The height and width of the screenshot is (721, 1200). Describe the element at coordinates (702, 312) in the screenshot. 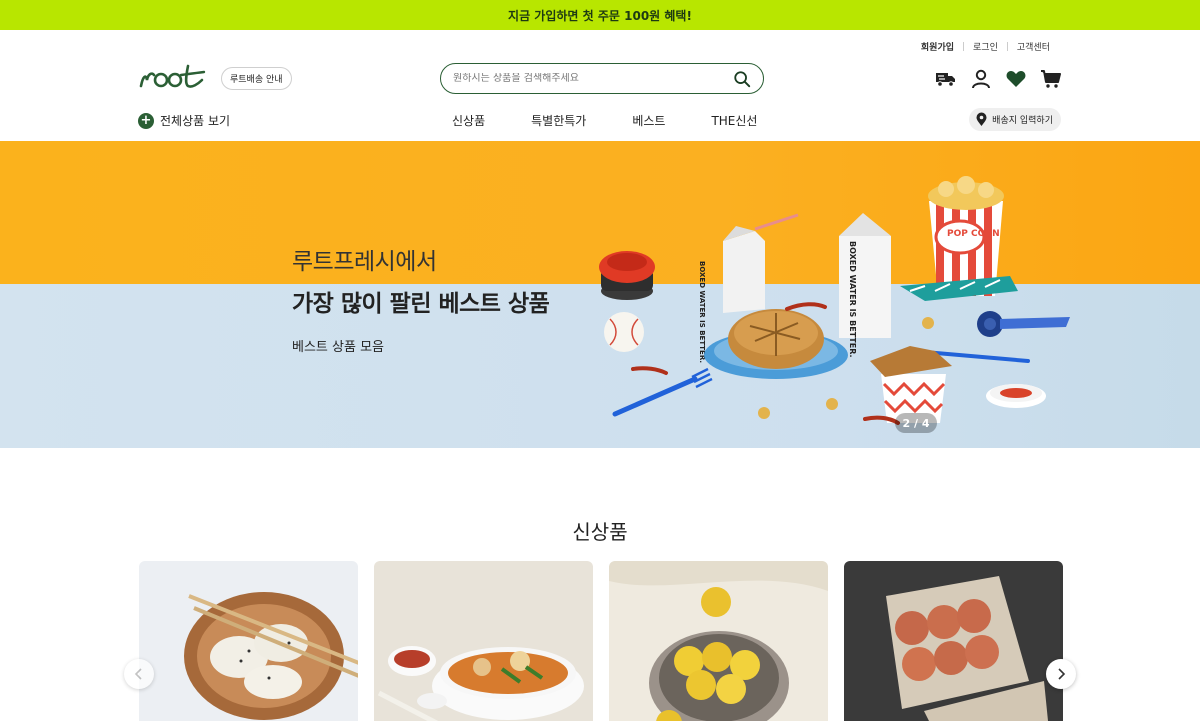

I see `carton-label-small: BOXED WATER IS BETTER.` at that location.